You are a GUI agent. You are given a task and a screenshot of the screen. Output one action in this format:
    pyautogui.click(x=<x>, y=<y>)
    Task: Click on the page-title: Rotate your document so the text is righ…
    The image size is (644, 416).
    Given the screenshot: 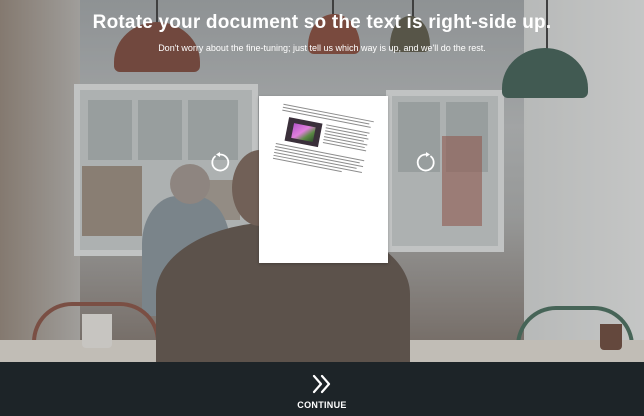 What is the action you would take?
    pyautogui.click(x=322, y=22)
    